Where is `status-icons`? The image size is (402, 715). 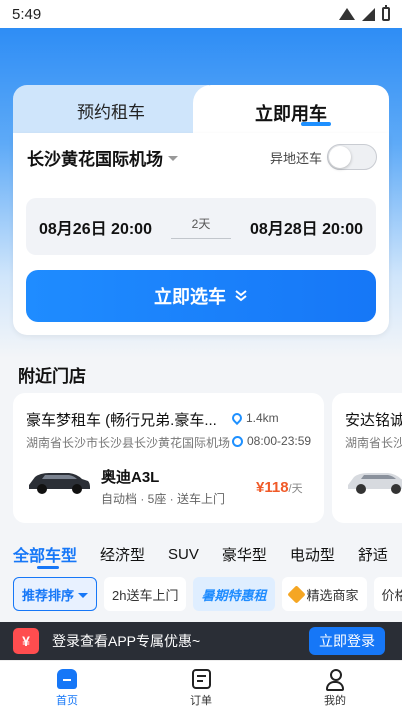 status-icons is located at coordinates (364, 13).